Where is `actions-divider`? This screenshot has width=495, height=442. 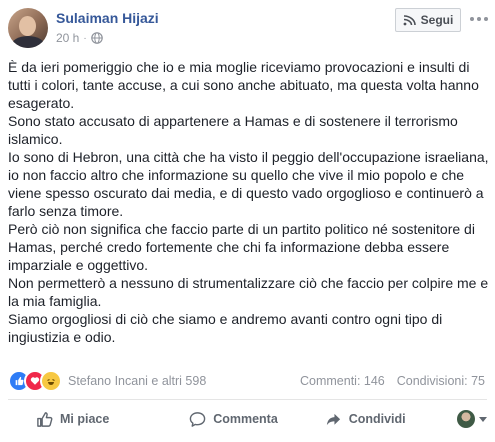
actions-divider is located at coordinates (247, 399).